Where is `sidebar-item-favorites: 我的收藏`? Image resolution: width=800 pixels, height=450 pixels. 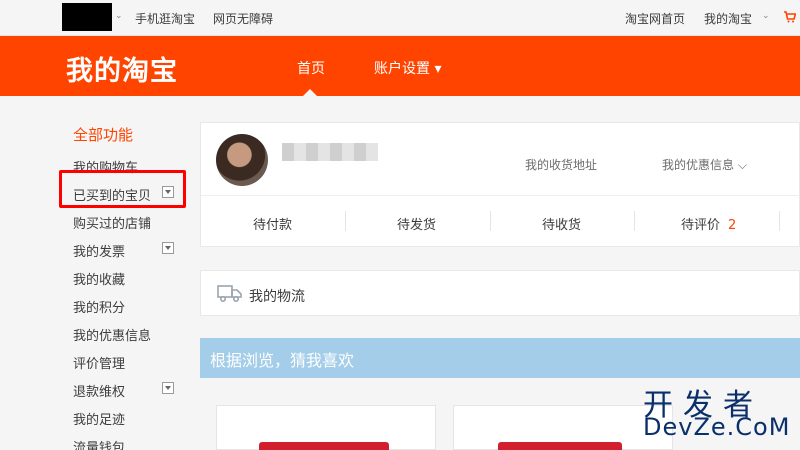 sidebar-item-favorites: 我的收藏 is located at coordinates (99, 278).